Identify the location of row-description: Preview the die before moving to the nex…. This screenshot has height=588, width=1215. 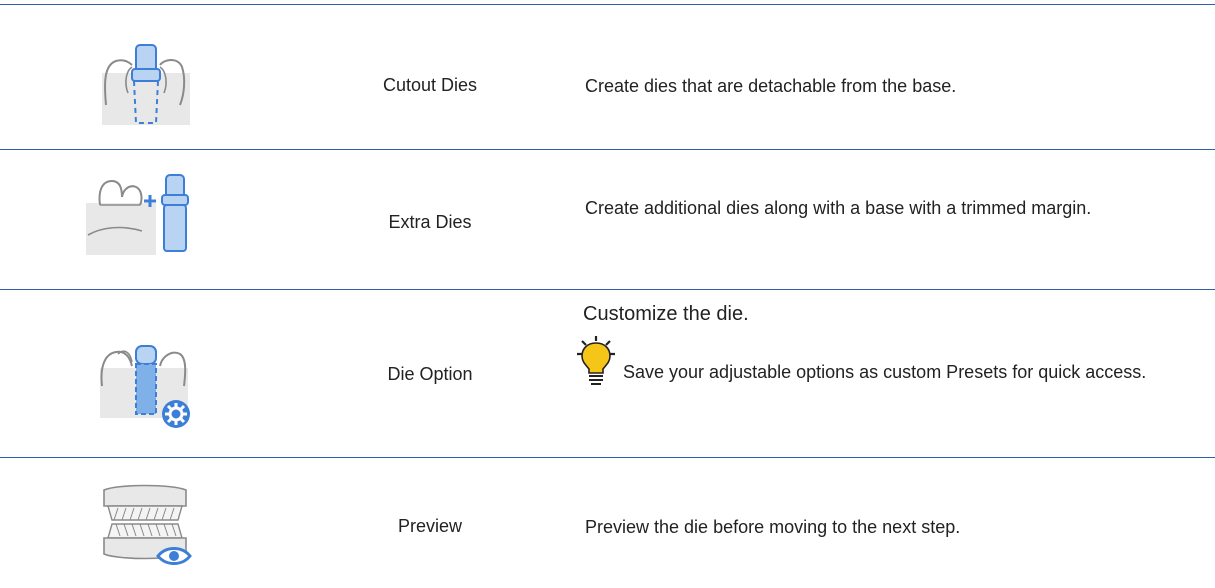
(773, 527).